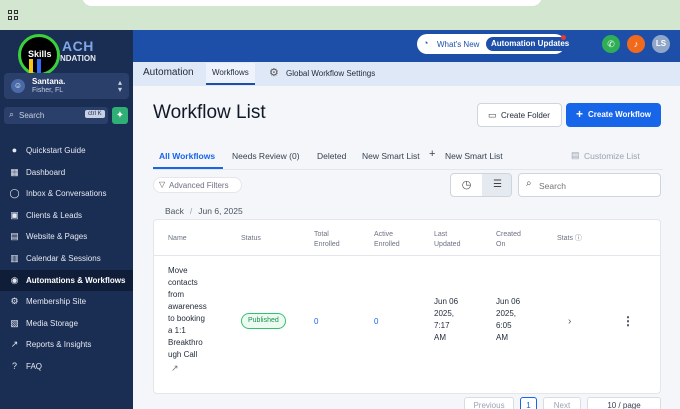 This screenshot has height=409, width=680. Describe the element at coordinates (14, 193) in the screenshot. I see `chat-icon: ◯` at that location.